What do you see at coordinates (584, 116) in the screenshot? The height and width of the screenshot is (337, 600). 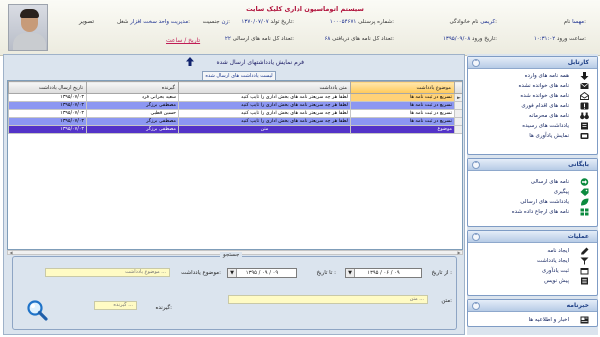 I see `binoculars-icon` at bounding box center [584, 116].